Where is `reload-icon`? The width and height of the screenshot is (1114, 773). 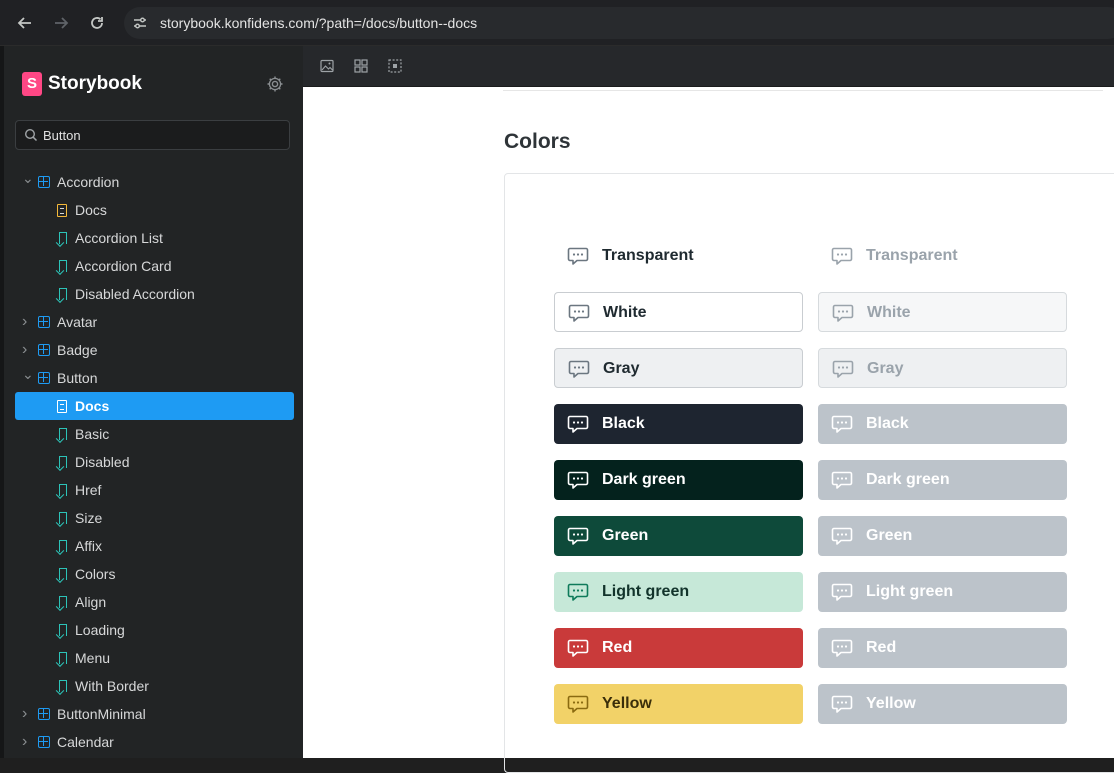 reload-icon is located at coordinates (97, 23).